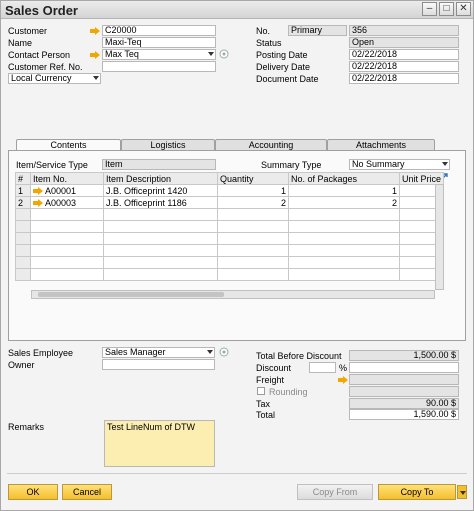 Image resolution: width=474 pixels, height=511 pixels. Describe the element at coordinates (135, 352) in the screenshot. I see `sales-employee-value: Sales Manager` at that location.